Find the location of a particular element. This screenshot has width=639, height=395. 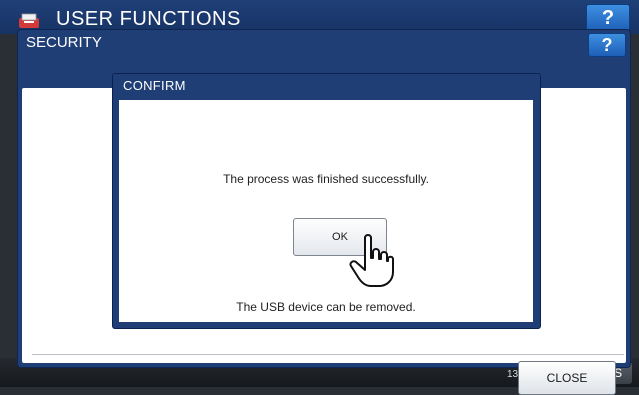

usb-note: The USB device can be removed. is located at coordinates (326, 307).